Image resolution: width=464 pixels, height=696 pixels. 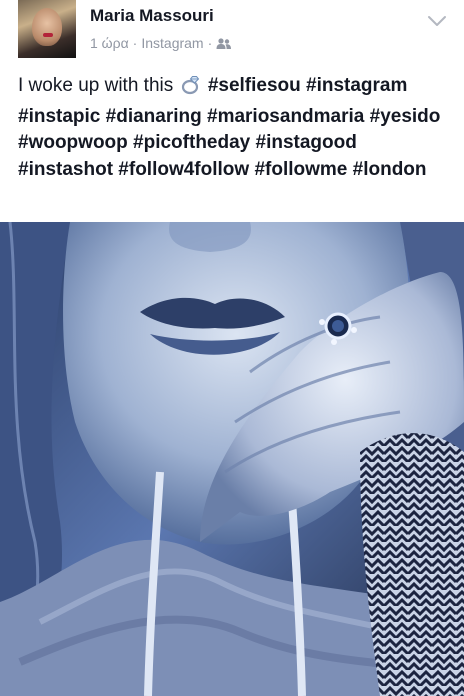 What do you see at coordinates (308, 85) in the screenshot?
I see `post-hashtags-line1: #selfiesou #instagram` at bounding box center [308, 85].